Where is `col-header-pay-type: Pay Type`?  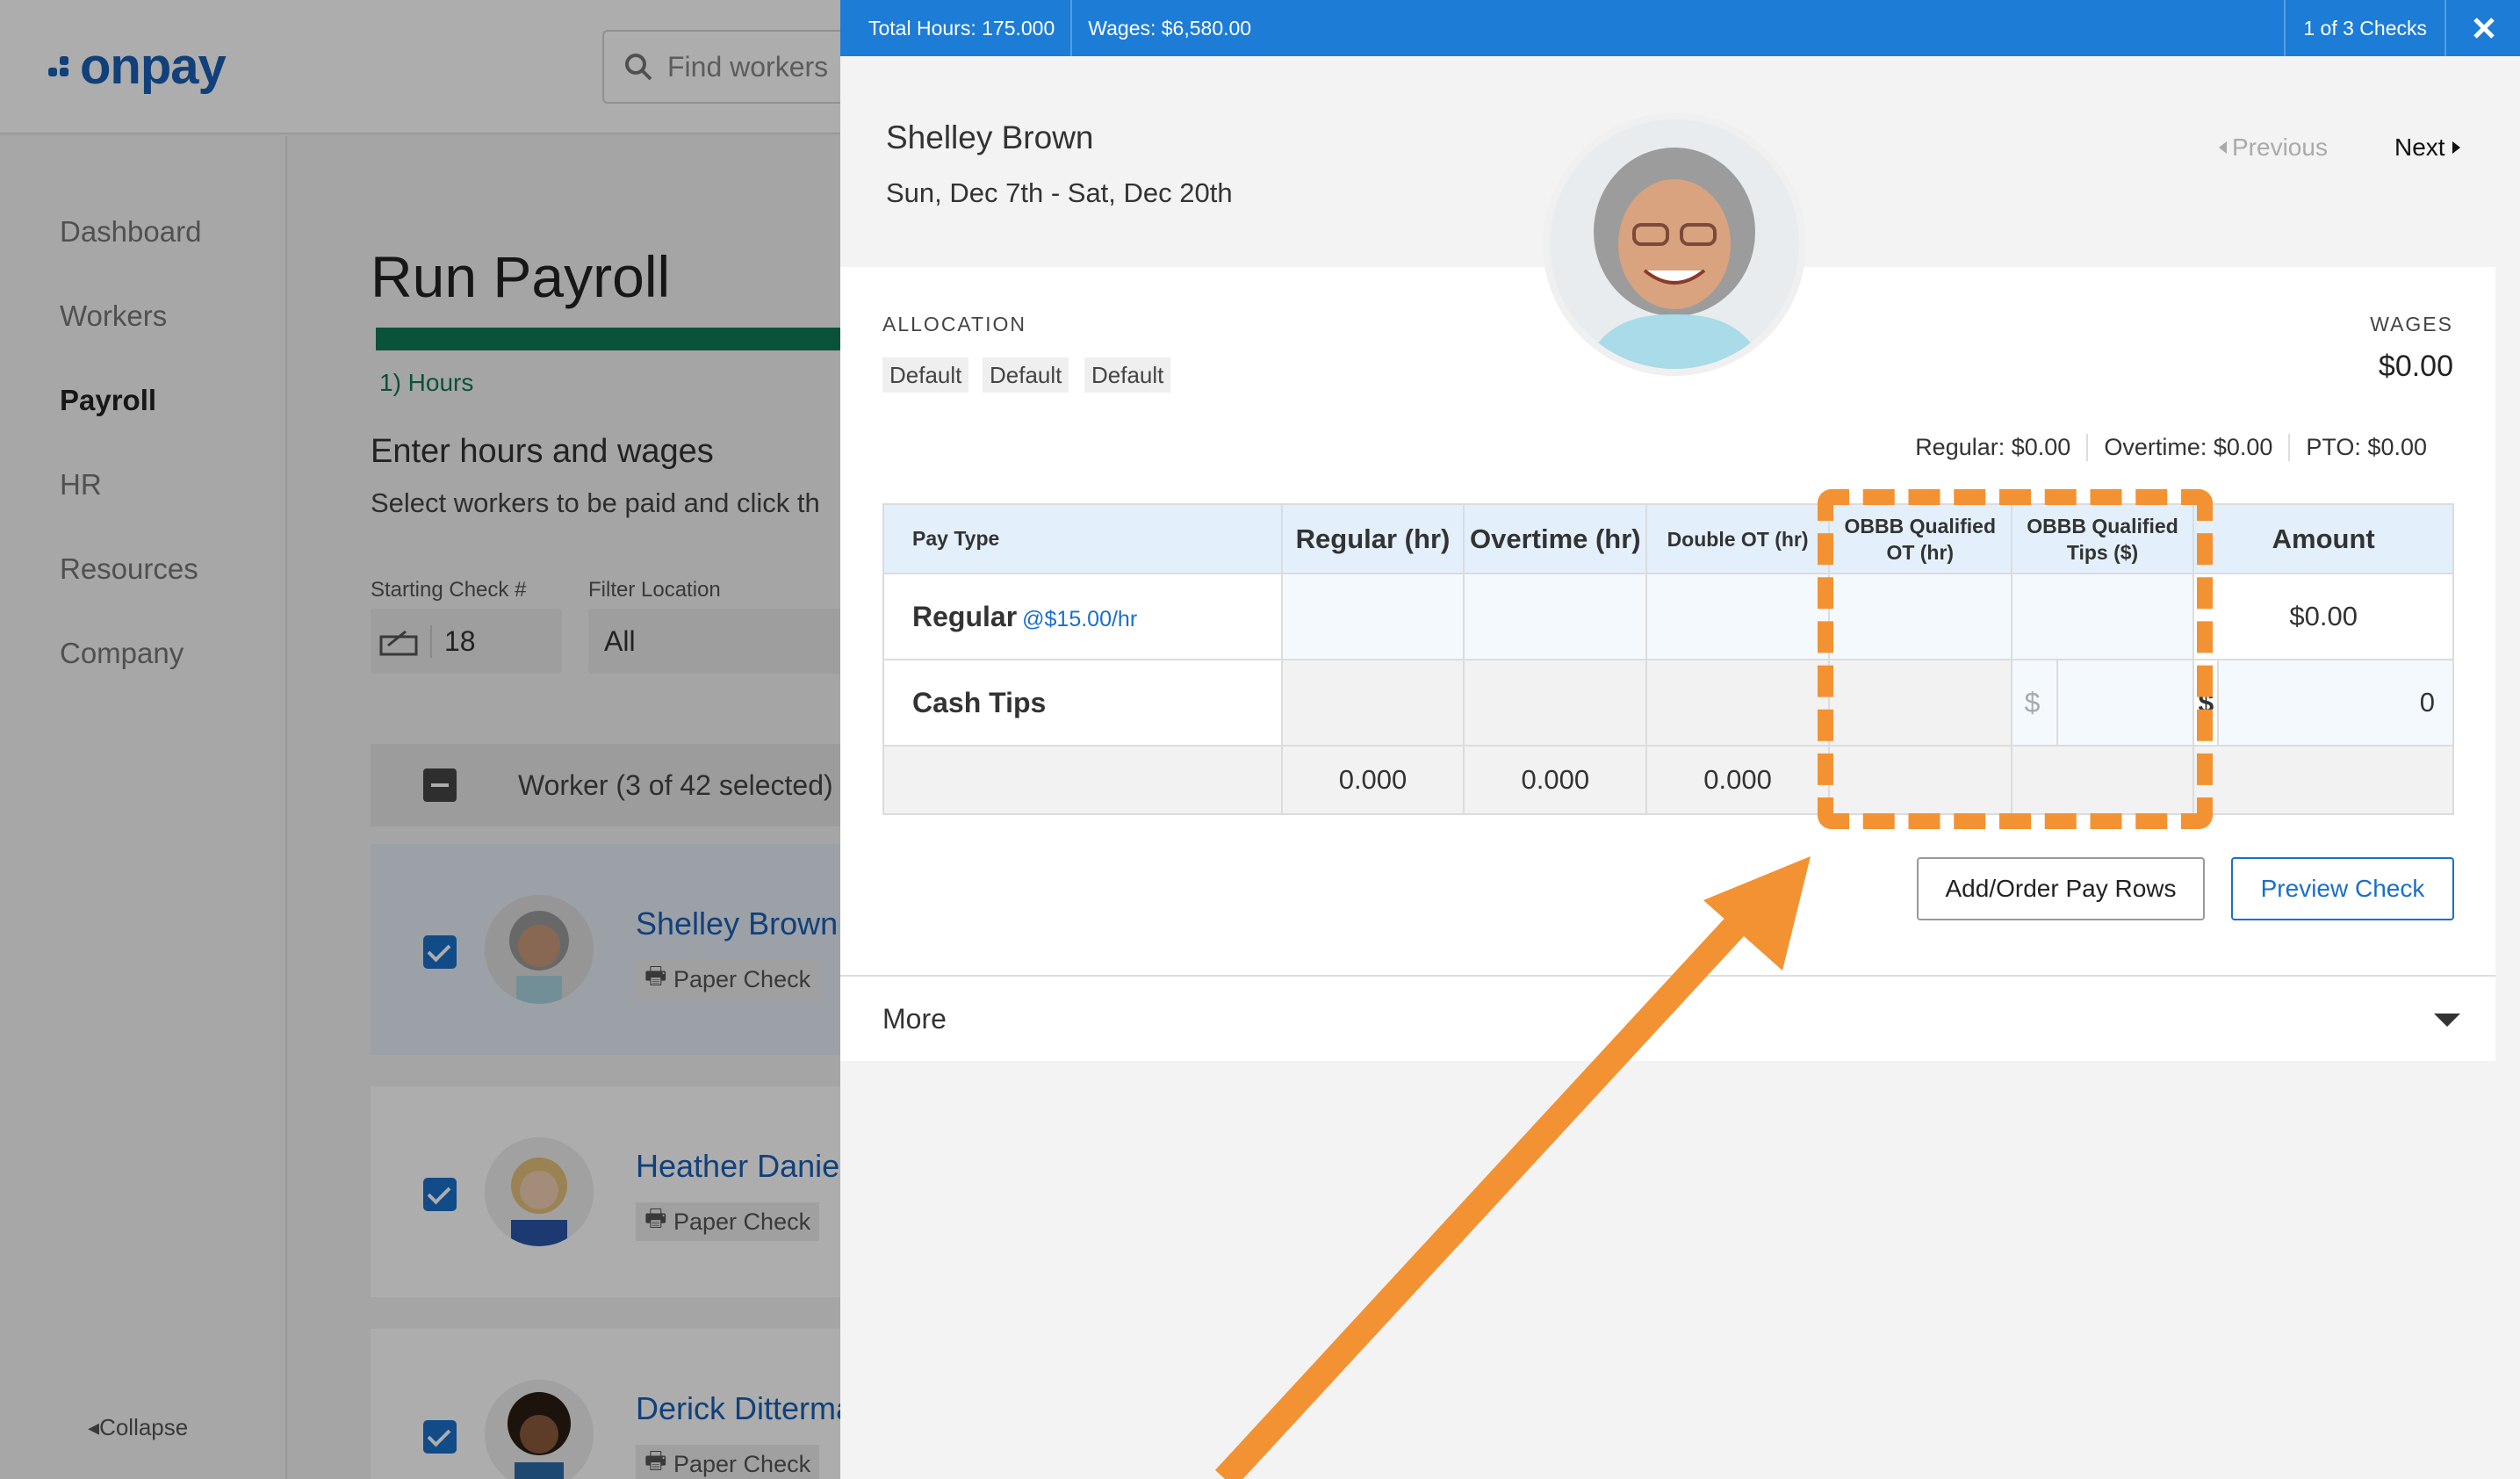
col-header-pay-type: Pay Type is located at coordinates (1082, 538).